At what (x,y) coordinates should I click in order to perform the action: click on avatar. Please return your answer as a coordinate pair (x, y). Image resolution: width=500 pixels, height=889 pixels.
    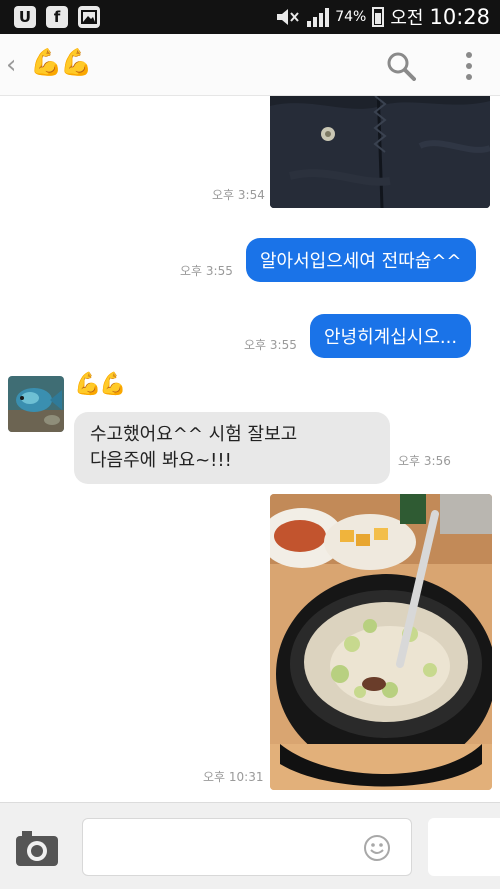
    Looking at the image, I should click on (36, 404).